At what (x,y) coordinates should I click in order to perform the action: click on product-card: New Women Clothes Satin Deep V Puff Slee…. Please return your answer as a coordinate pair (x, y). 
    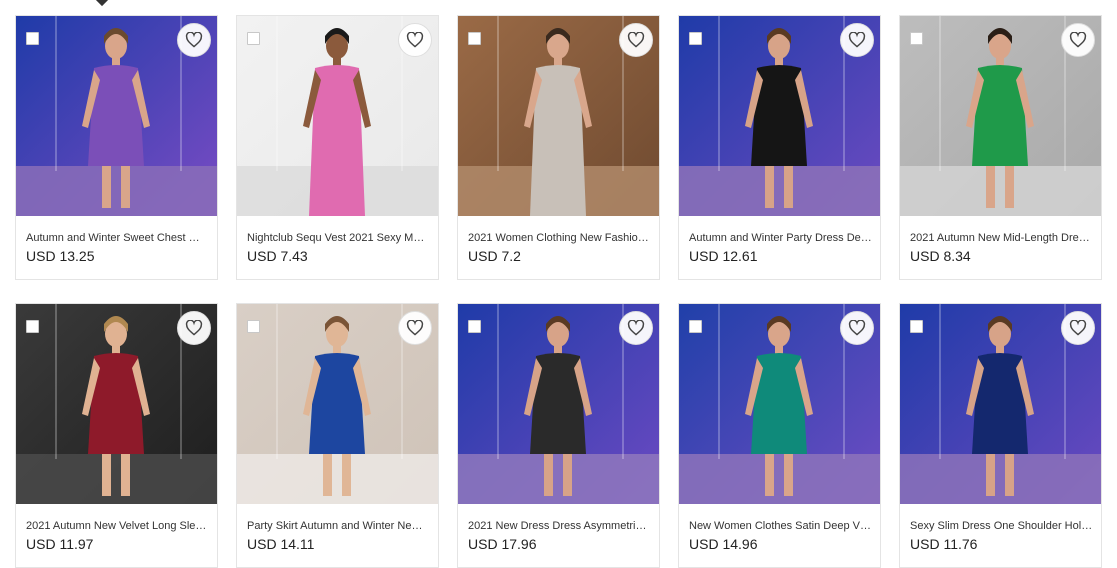
    Looking at the image, I should click on (779, 435).